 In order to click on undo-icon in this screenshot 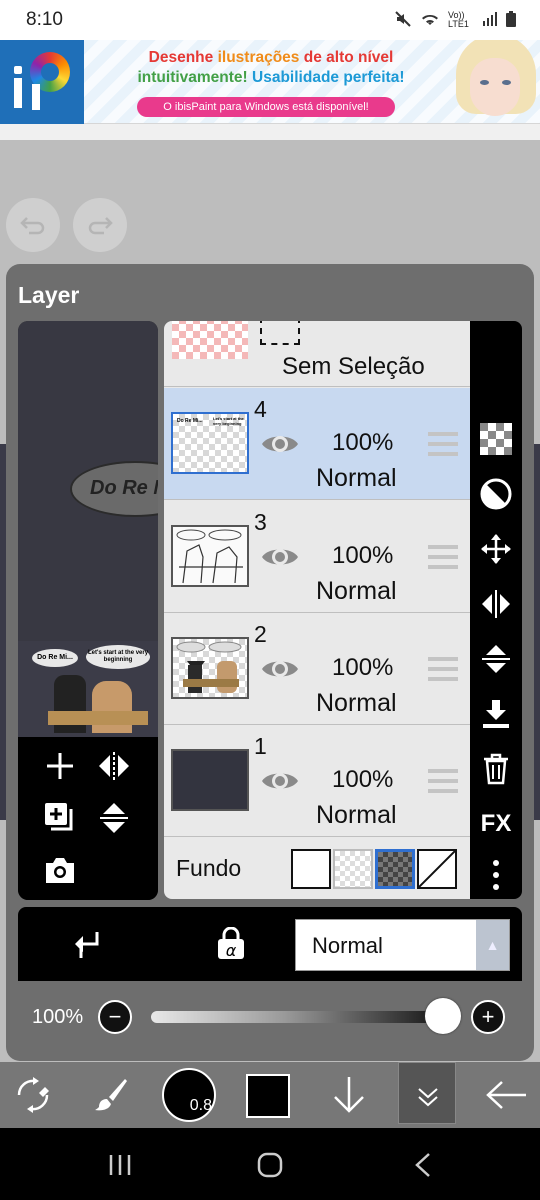, I will do `click(32, 226)`.